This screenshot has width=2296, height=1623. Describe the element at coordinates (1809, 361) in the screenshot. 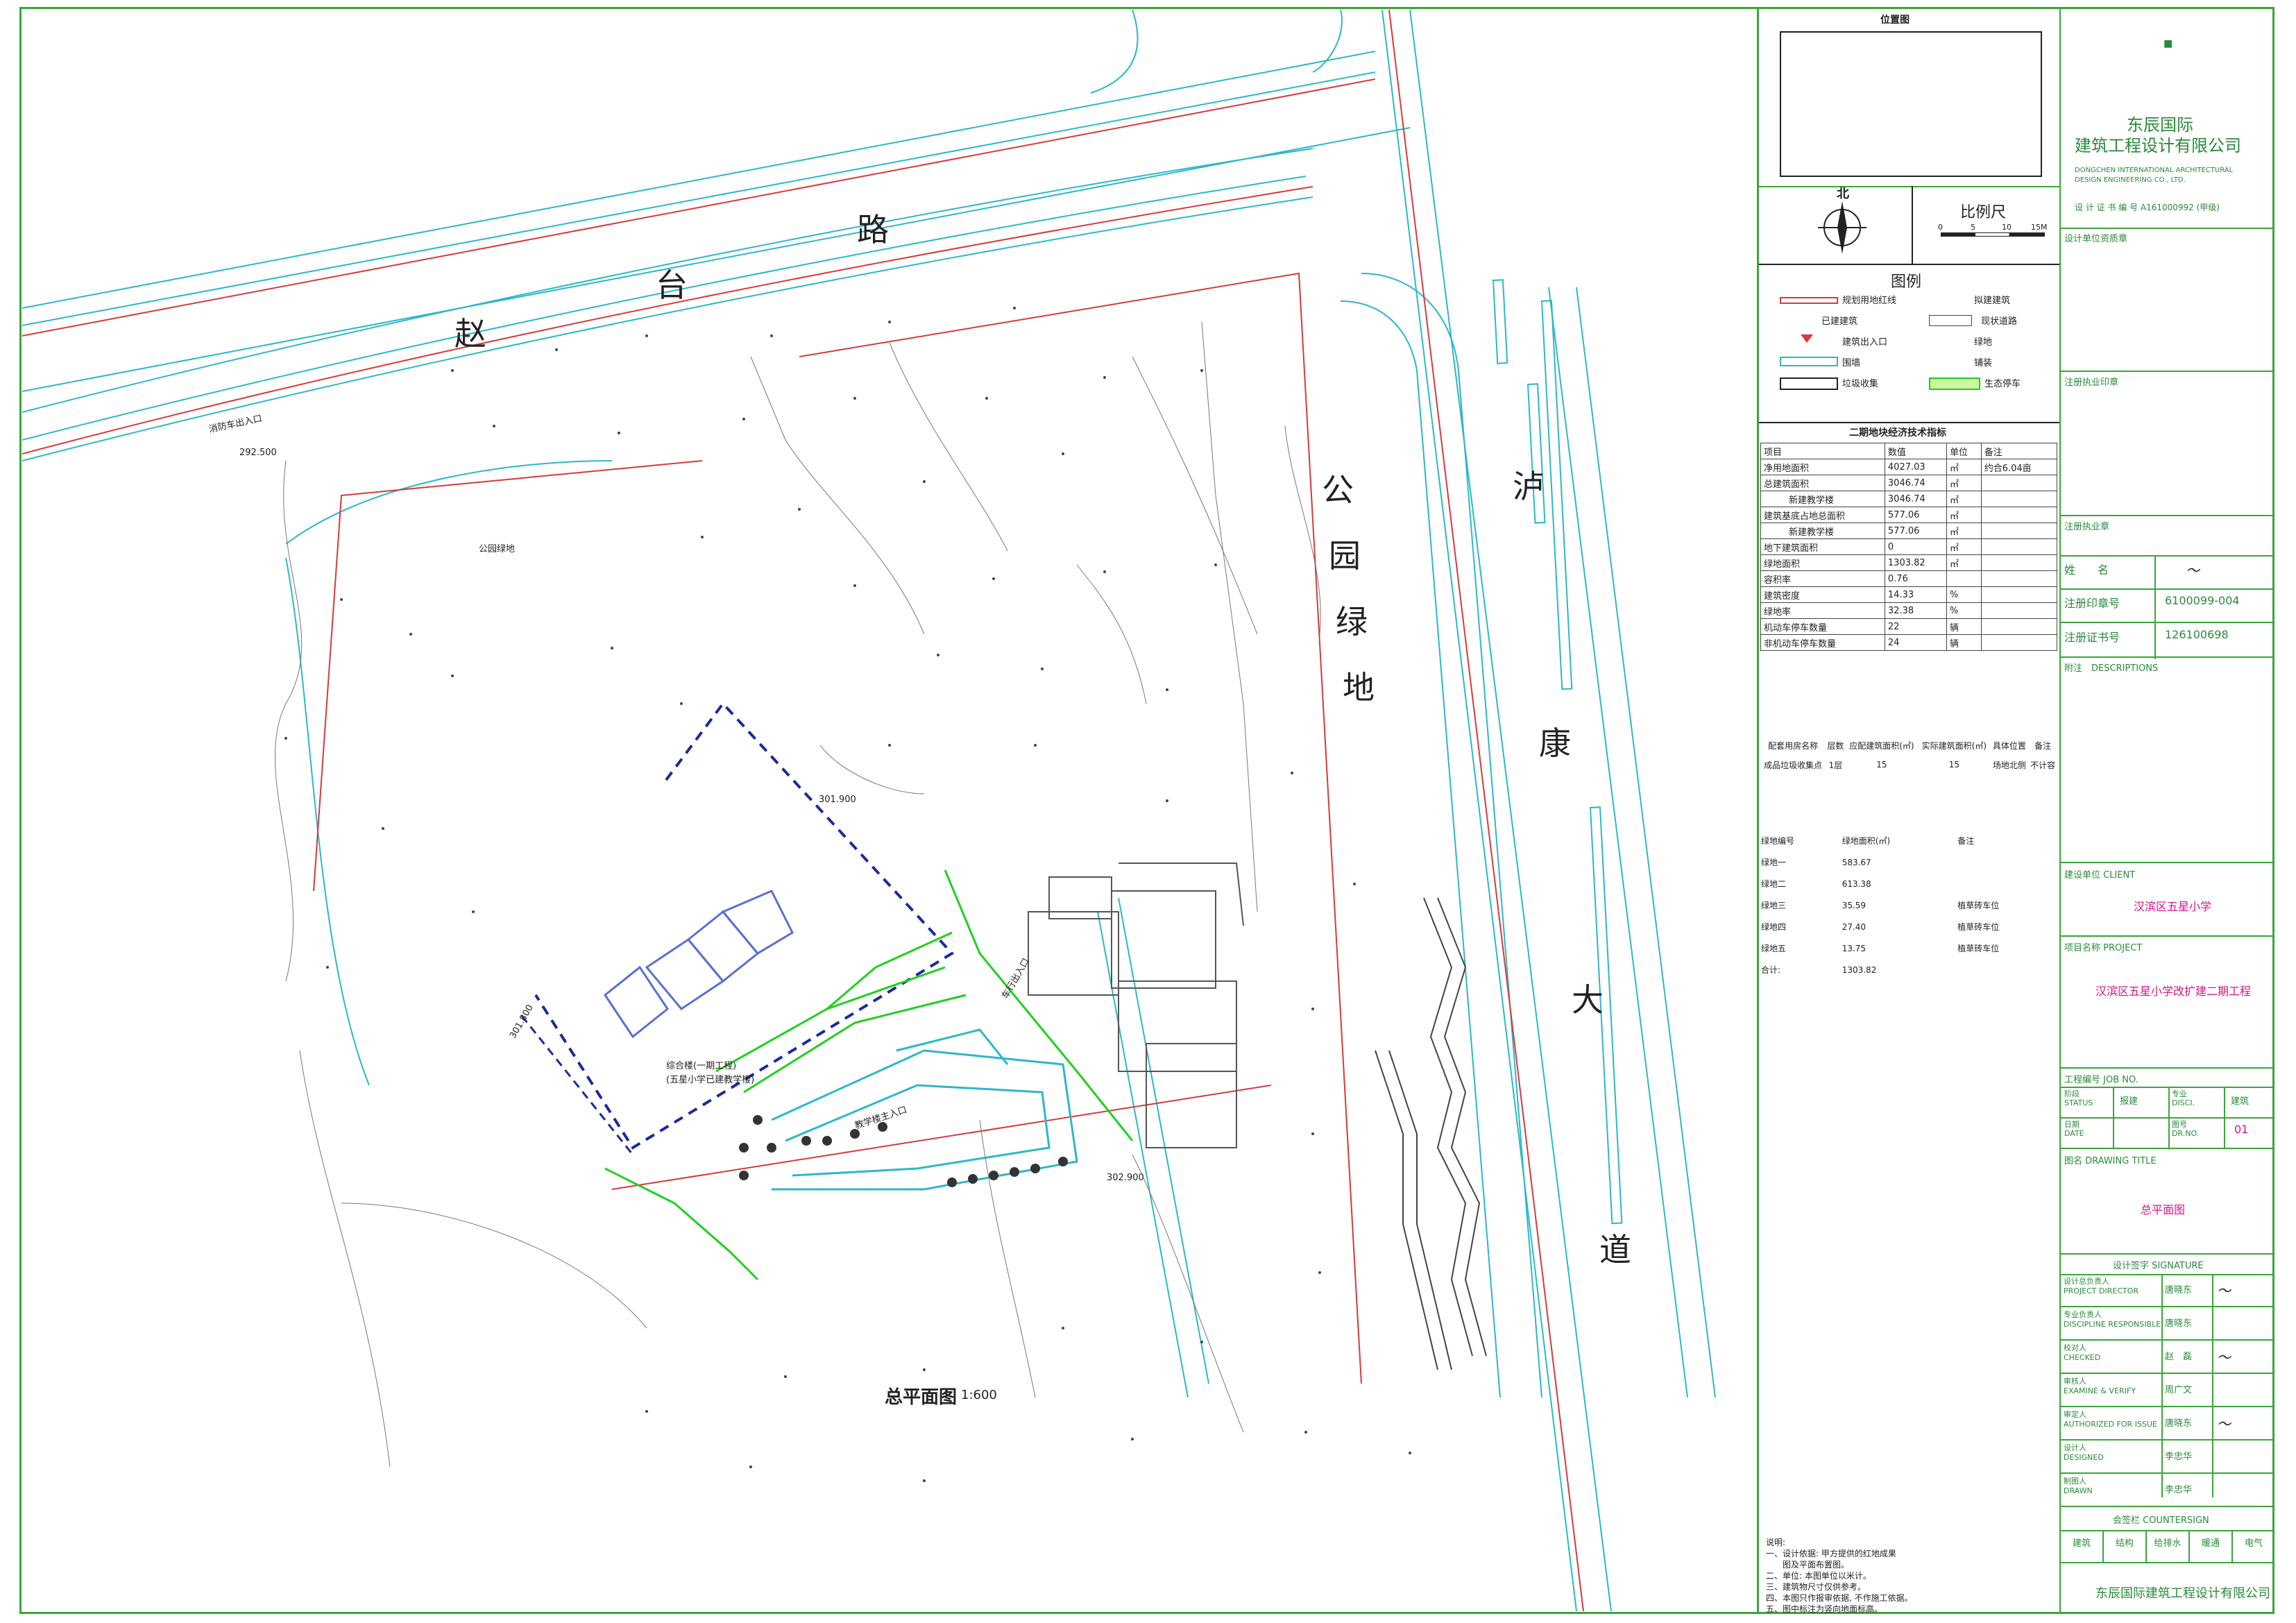

I see `wall-swatch` at that location.